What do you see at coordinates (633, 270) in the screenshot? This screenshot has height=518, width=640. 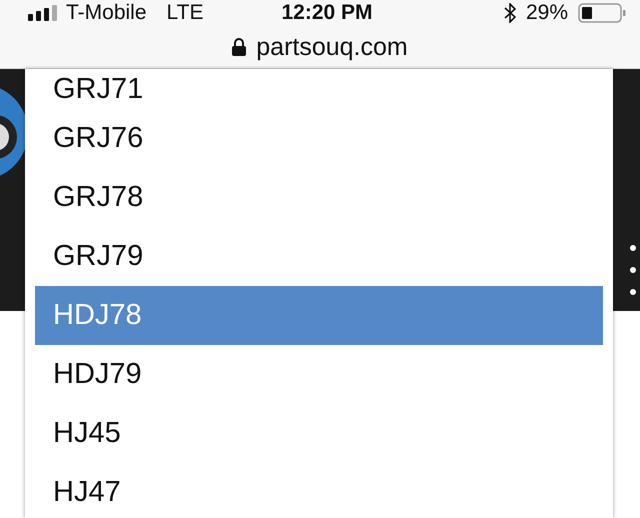 I see `more-icon` at bounding box center [633, 270].